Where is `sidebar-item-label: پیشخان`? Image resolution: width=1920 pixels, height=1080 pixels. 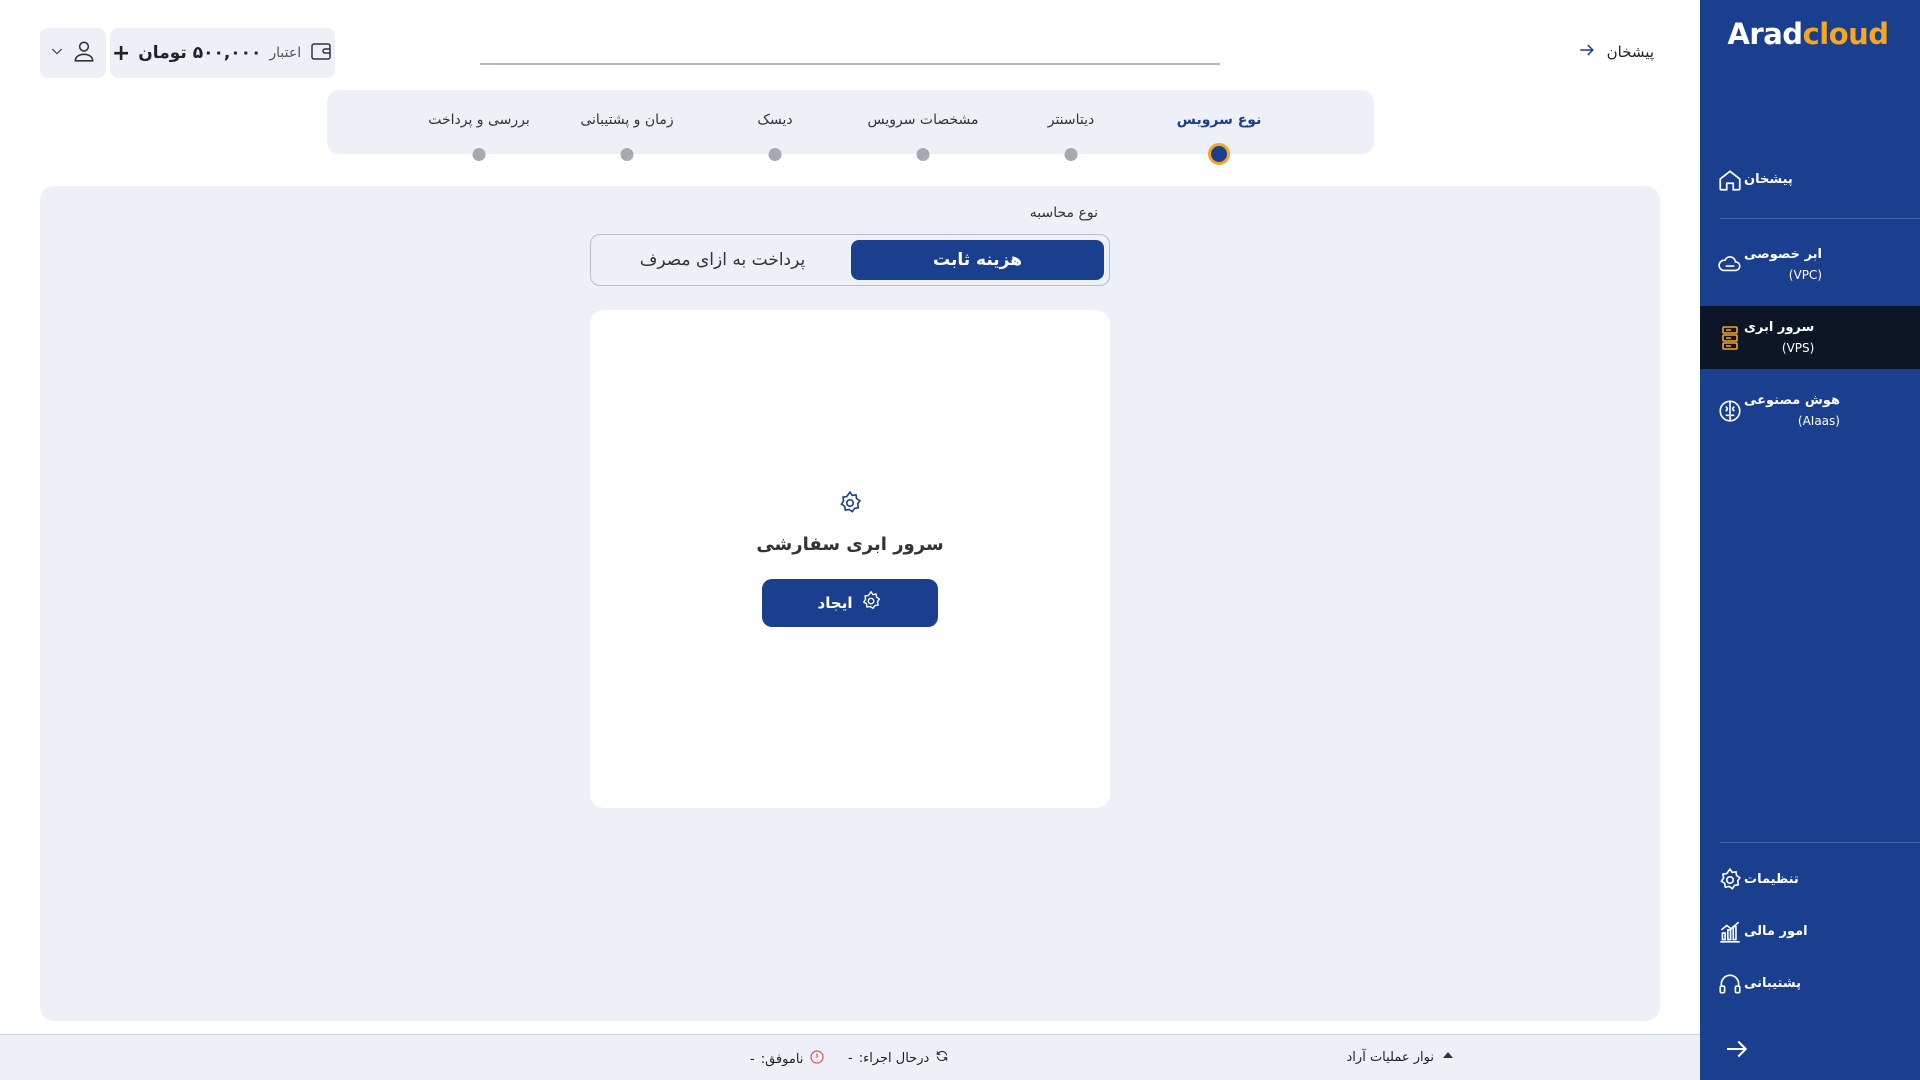
sidebar-item-label: پیشخان is located at coordinates (1768, 179).